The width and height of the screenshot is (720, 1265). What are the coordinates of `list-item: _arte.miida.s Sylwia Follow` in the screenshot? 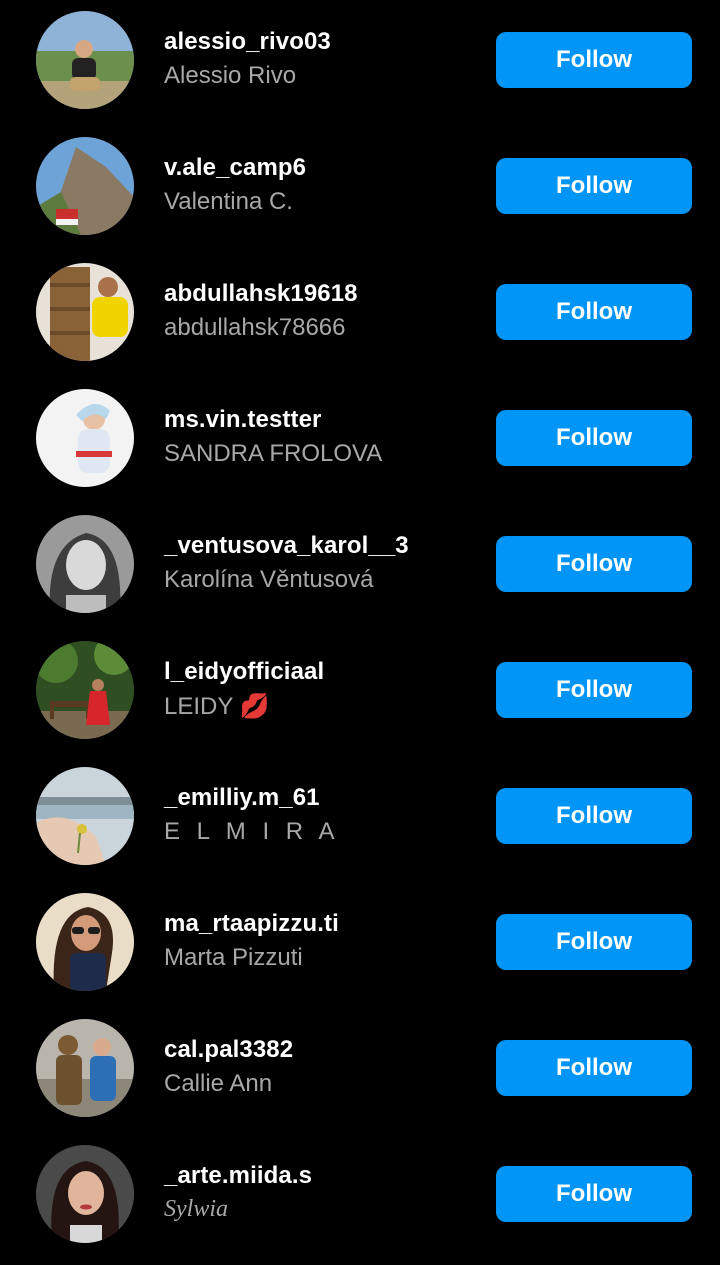 It's located at (360, 1197).